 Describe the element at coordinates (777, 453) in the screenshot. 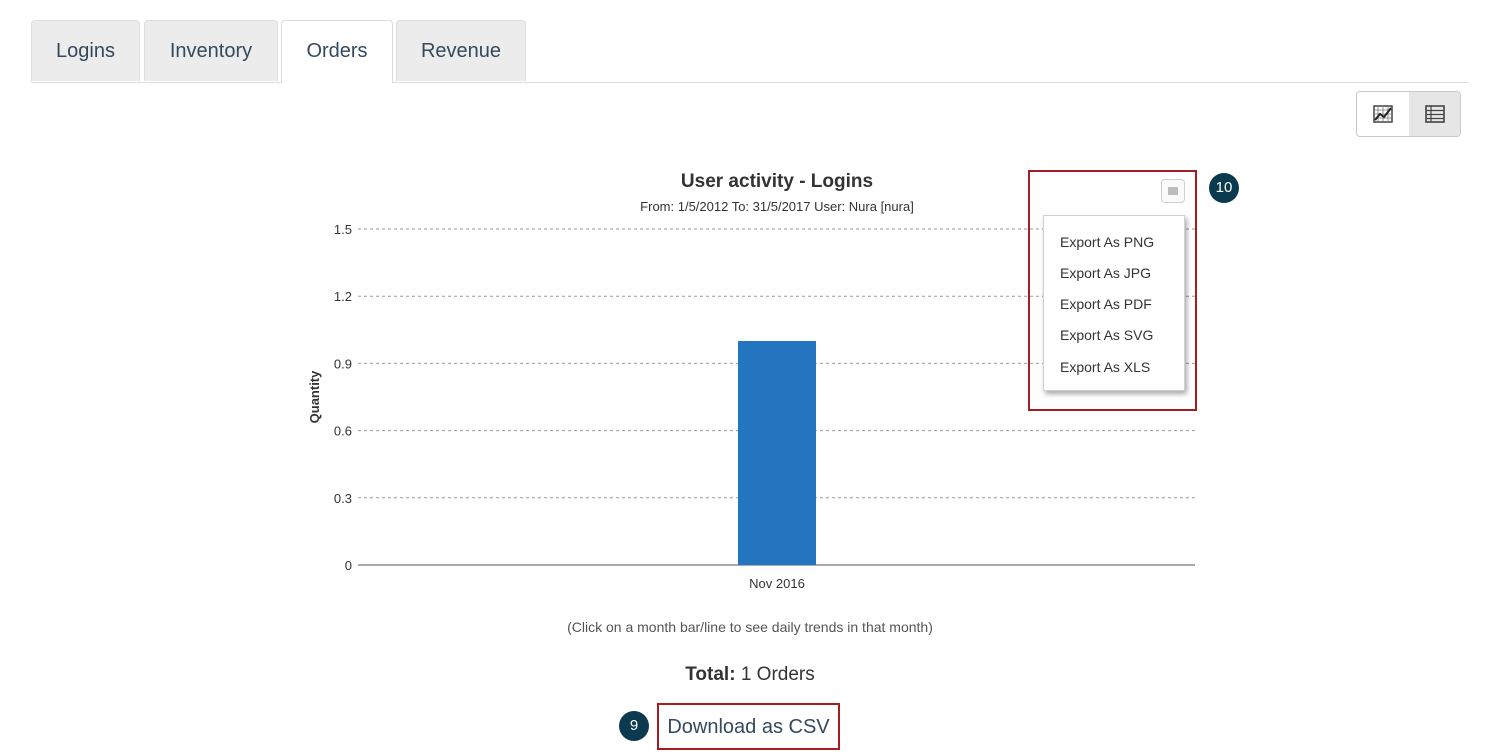

I see `chart-bar` at that location.